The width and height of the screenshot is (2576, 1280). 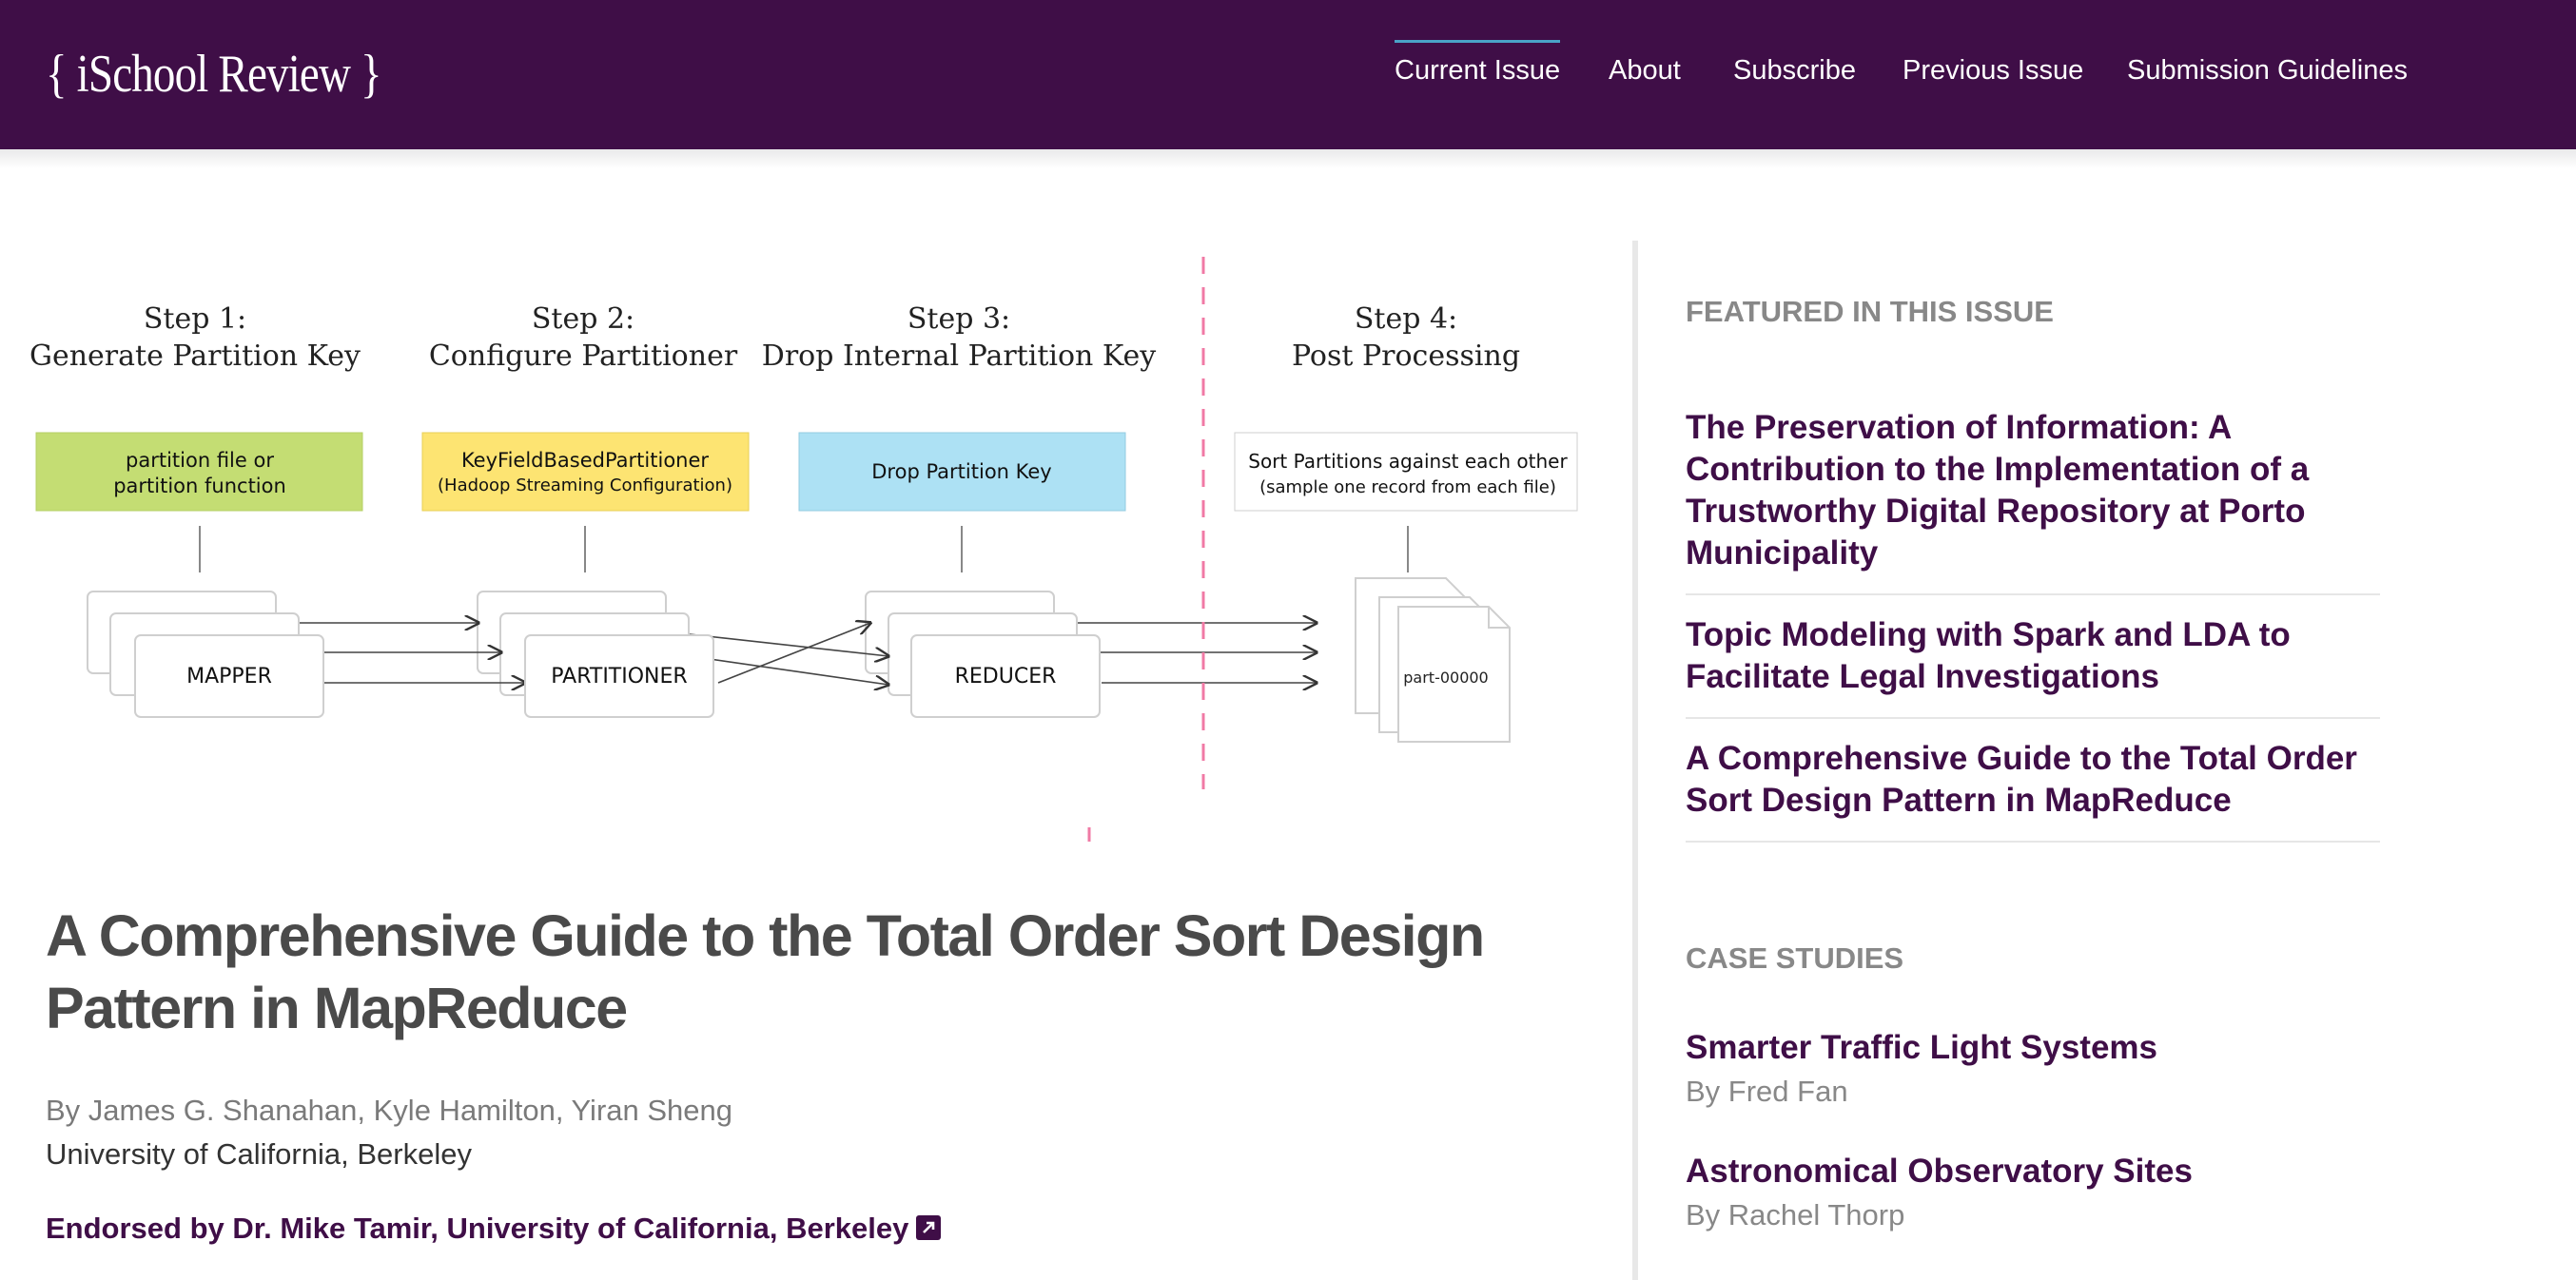 What do you see at coordinates (1767, 1091) in the screenshot?
I see `case-study-author: By Fred Fan` at bounding box center [1767, 1091].